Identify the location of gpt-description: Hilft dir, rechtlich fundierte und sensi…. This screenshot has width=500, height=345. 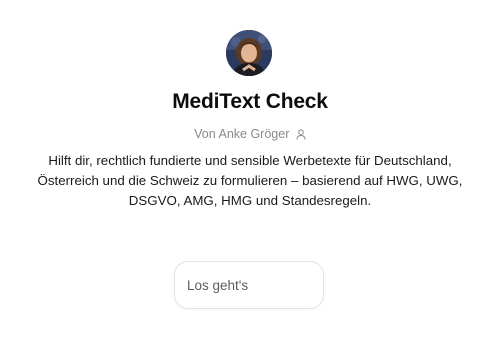
(250, 180).